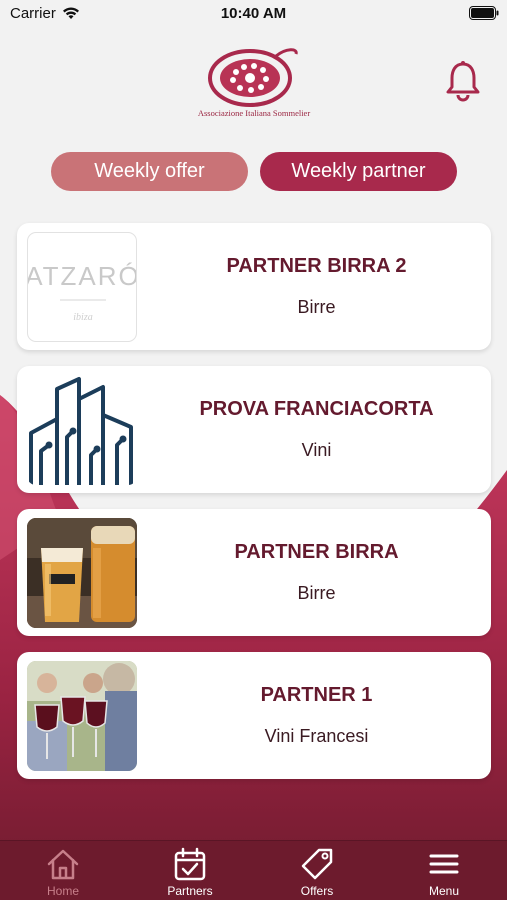 Image resolution: width=507 pixels, height=900 pixels. What do you see at coordinates (484, 13) in the screenshot?
I see `battery-icon` at bounding box center [484, 13].